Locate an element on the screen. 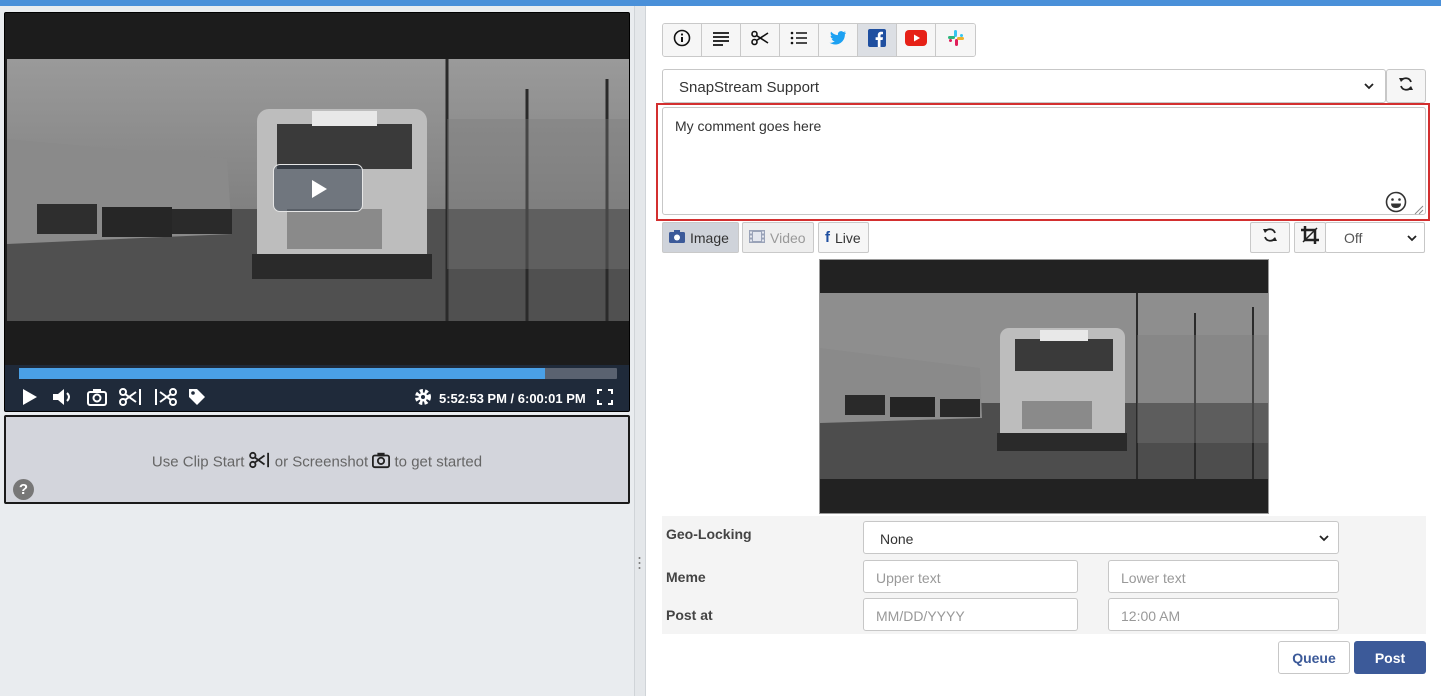 This screenshot has height=696, width=1441. crop-icon is located at coordinates (1310, 237).